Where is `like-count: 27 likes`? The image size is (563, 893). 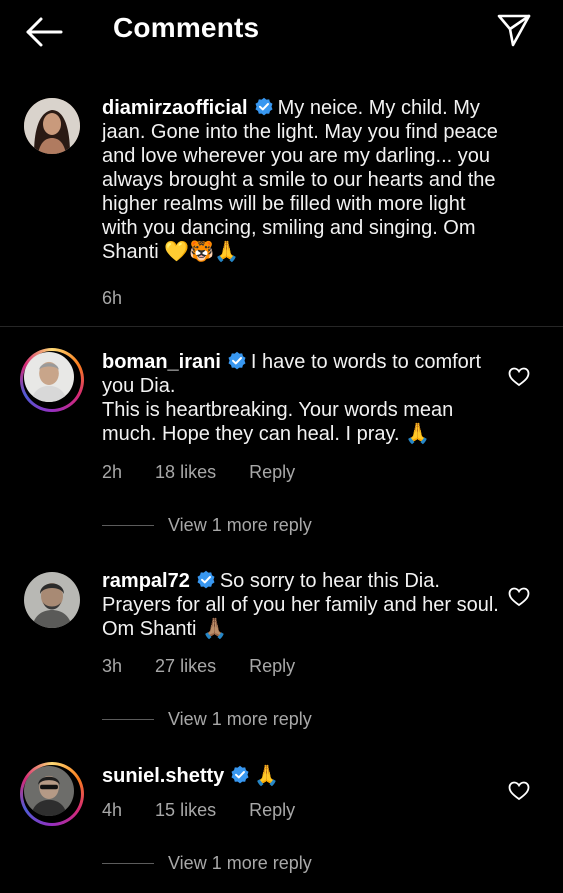 like-count: 27 likes is located at coordinates (185, 666).